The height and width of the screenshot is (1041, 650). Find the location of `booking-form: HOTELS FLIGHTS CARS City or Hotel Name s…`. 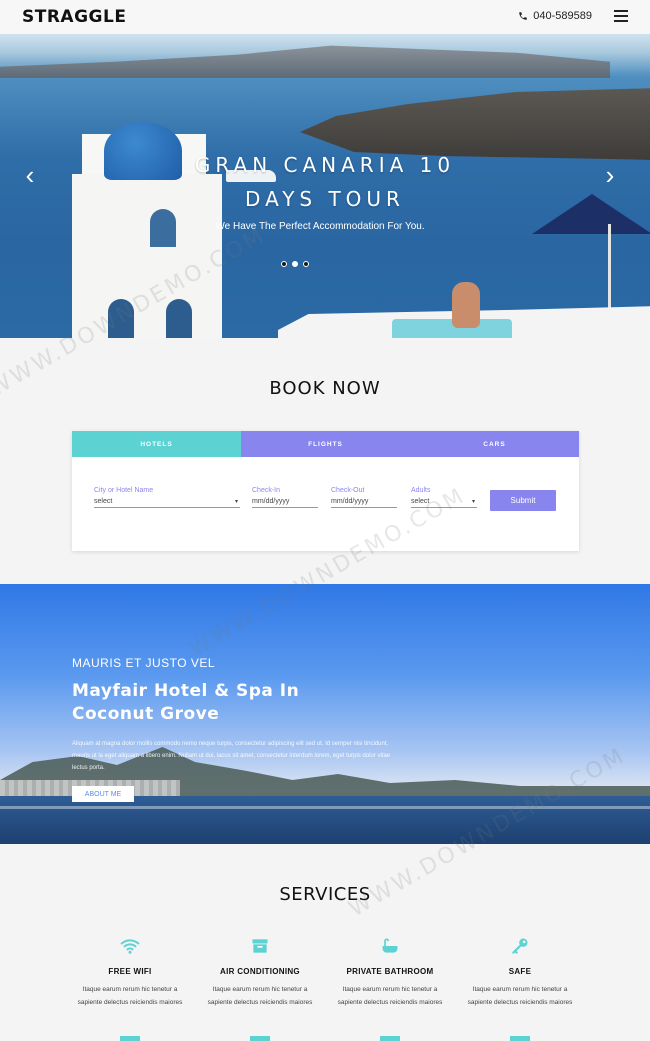

booking-form: HOTELS FLIGHTS CARS City or Hotel Name s… is located at coordinates (325, 491).